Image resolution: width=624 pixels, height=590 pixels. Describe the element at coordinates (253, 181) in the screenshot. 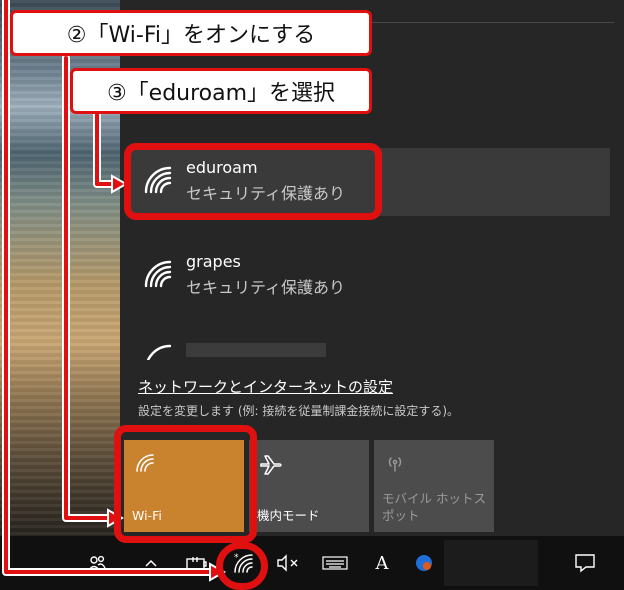

I see `highlight-eduroam` at that location.